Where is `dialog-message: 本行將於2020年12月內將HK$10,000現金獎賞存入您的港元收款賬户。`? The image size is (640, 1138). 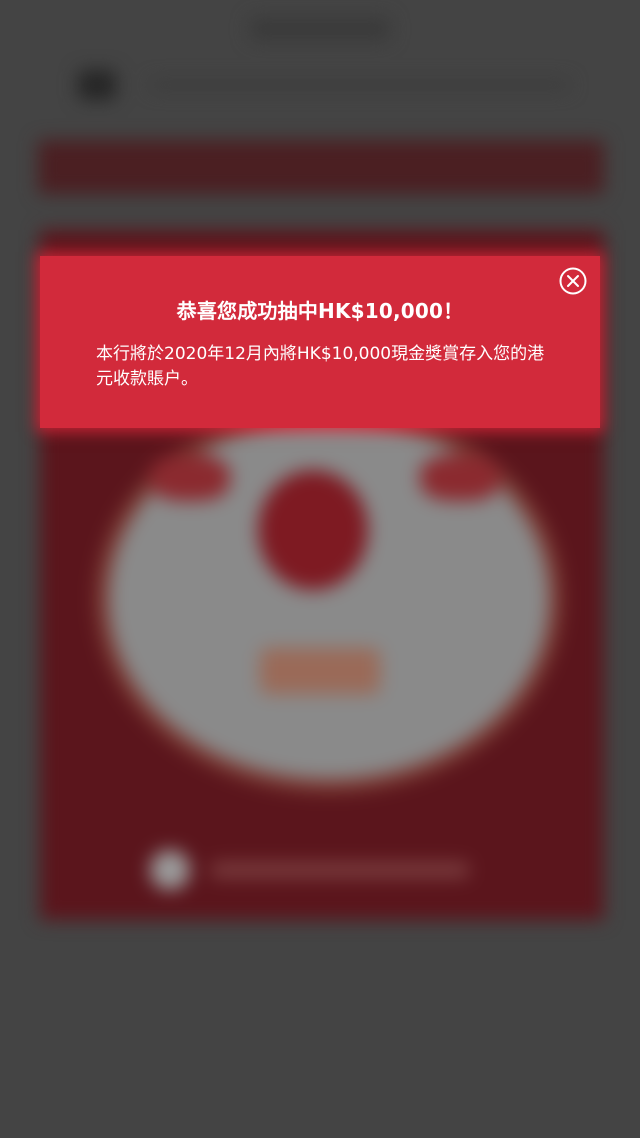 dialog-message: 本行將於2020年12月內將HK$10,000現金獎賞存入您的港元收款賬户。 is located at coordinates (320, 366).